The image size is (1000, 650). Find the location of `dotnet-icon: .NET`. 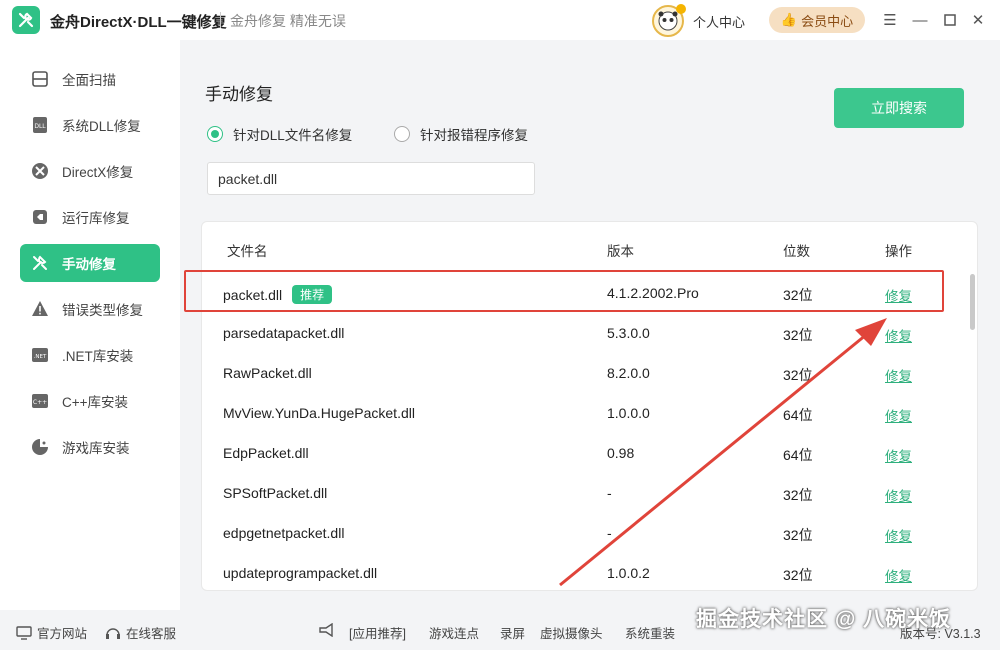

dotnet-icon: .NET is located at coordinates (40, 355).